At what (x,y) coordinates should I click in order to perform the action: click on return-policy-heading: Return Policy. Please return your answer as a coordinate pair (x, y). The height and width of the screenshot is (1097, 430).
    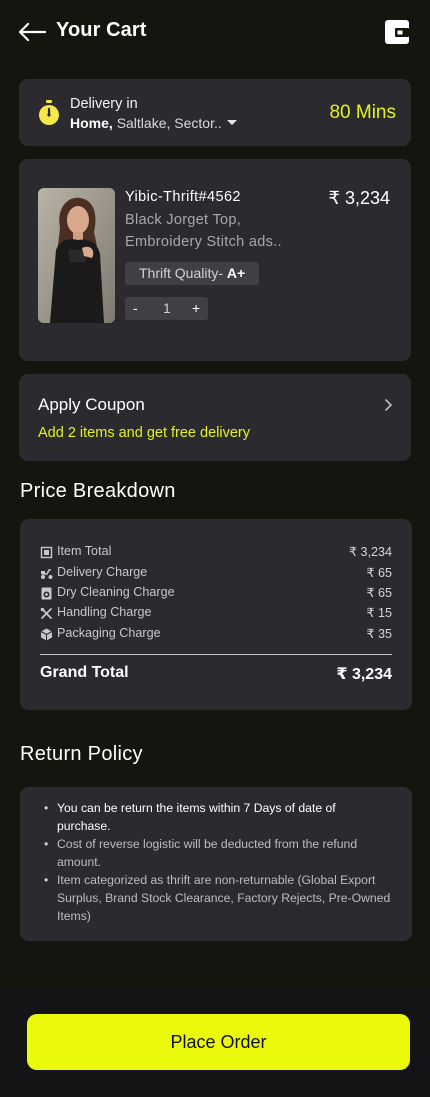
    Looking at the image, I should click on (81, 754).